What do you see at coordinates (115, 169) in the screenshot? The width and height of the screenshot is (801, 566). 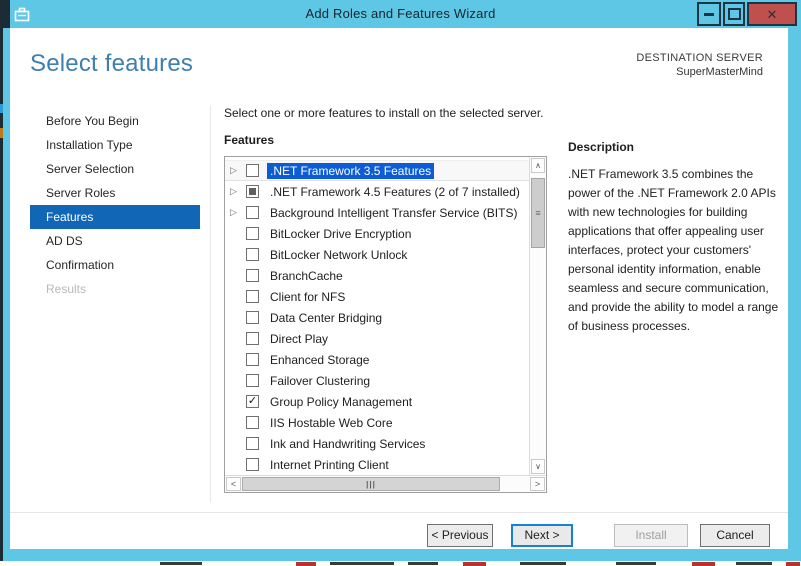 I see `sidebar-item-server-selection: Server Selection` at bounding box center [115, 169].